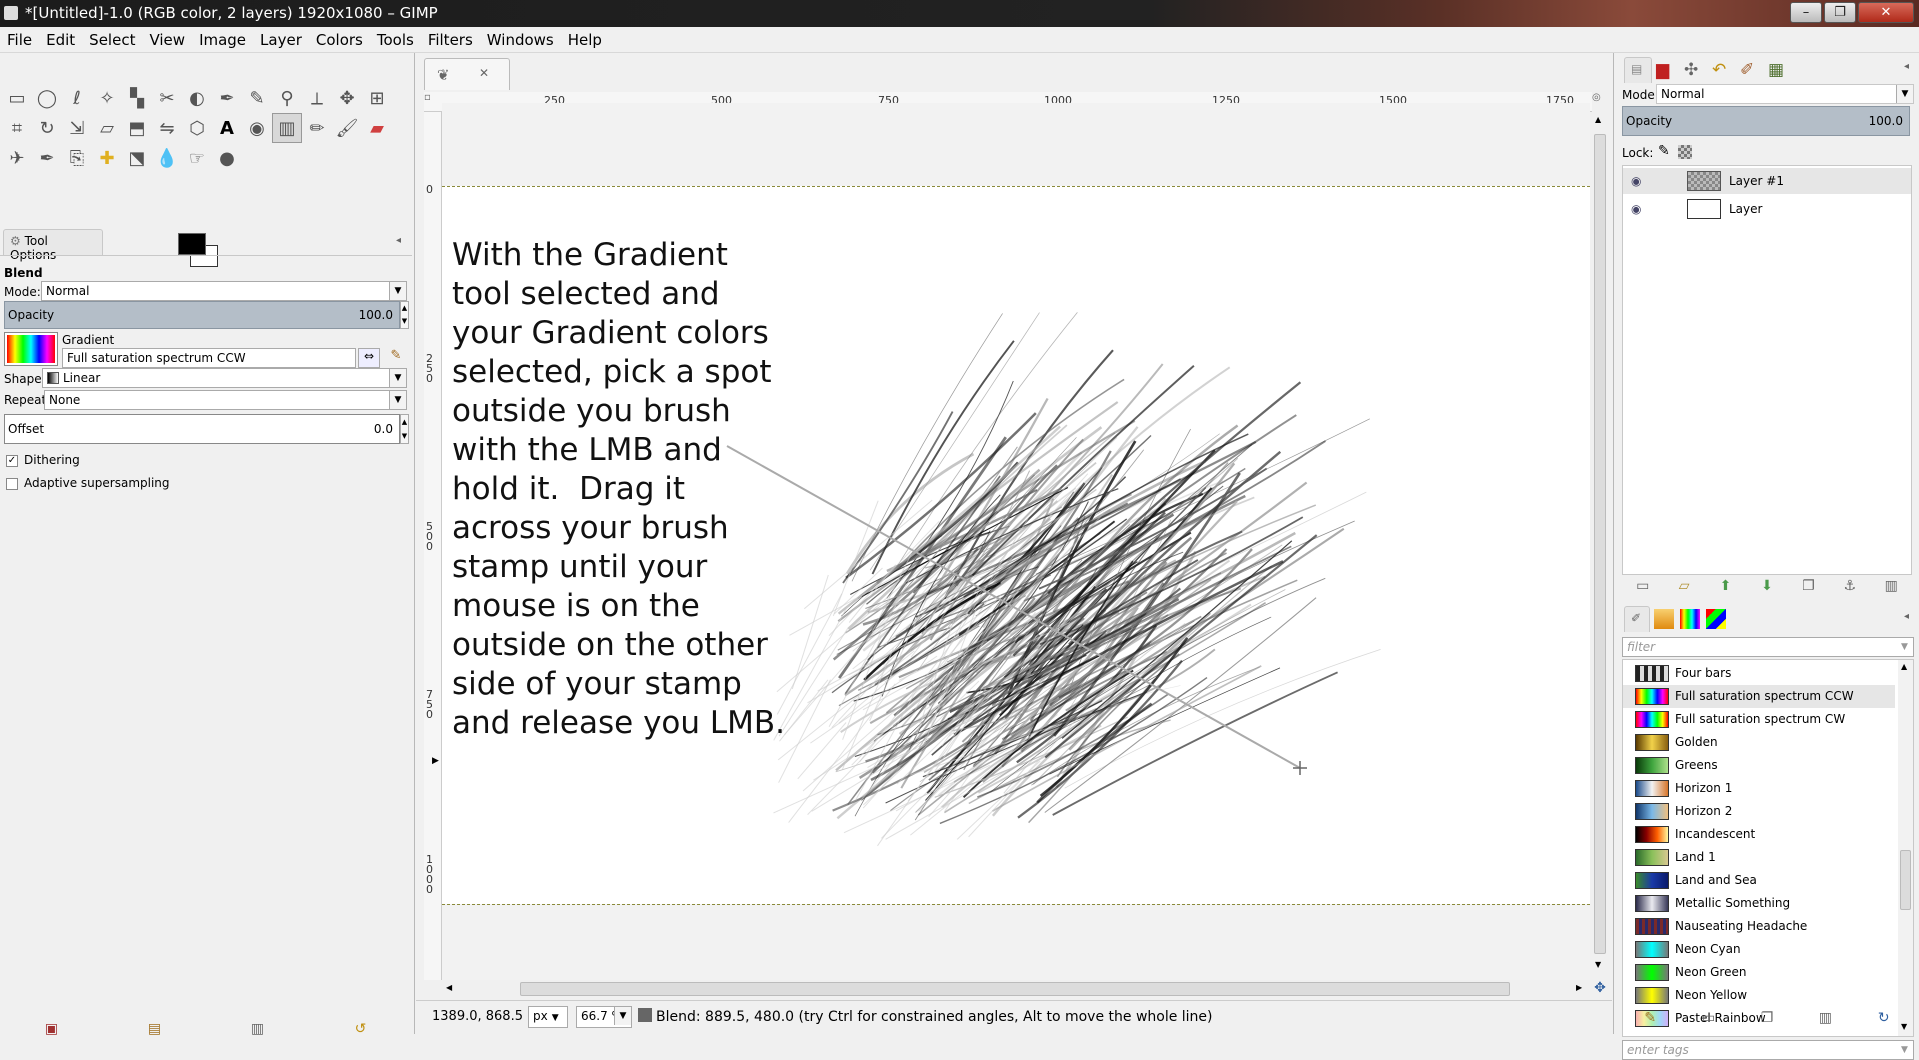 The width and height of the screenshot is (1919, 1060). What do you see at coordinates (449, 987) in the screenshot?
I see `scroll-left-arrow-icon: ◀` at bounding box center [449, 987].